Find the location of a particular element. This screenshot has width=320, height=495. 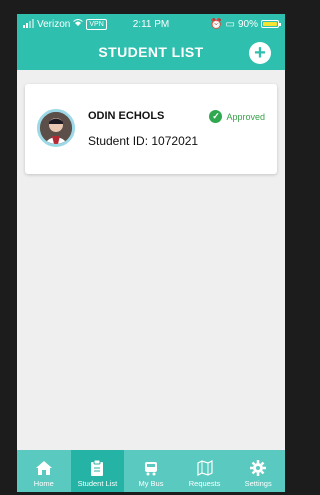

tab-label: Requests is located at coordinates (204, 483).